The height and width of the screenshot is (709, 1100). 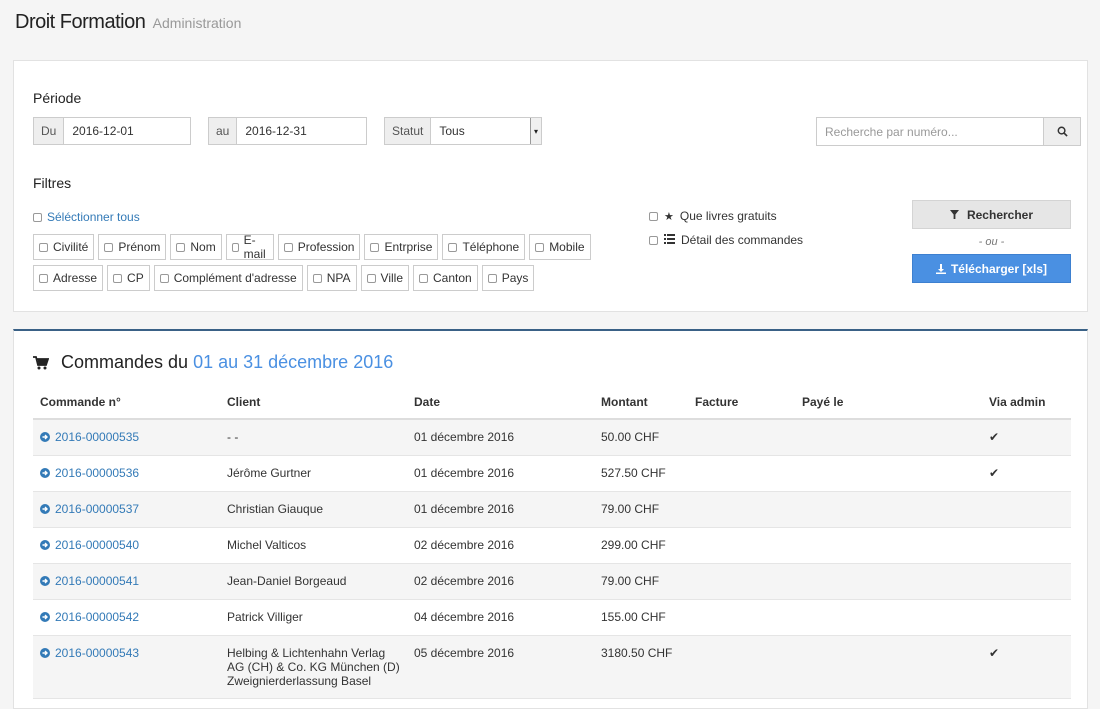 What do you see at coordinates (560, 247) in the screenshot?
I see `field-chip-mobile: Mobile` at bounding box center [560, 247].